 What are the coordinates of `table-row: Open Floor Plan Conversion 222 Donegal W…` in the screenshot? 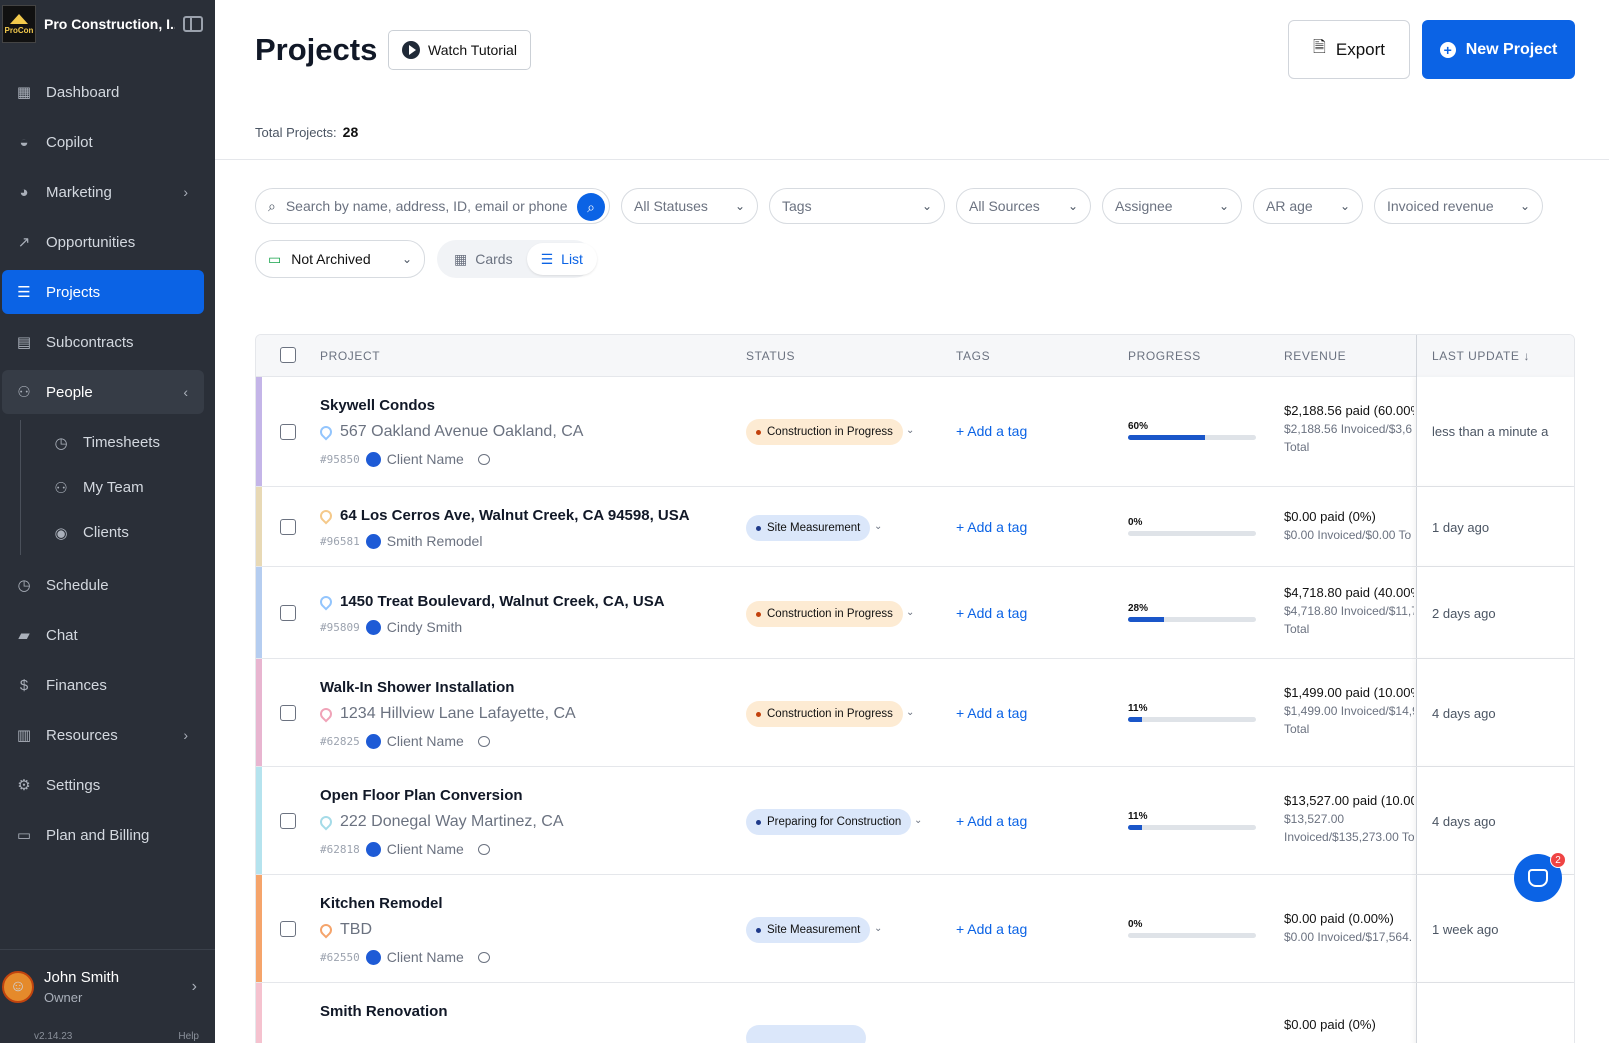 It's located at (915, 821).